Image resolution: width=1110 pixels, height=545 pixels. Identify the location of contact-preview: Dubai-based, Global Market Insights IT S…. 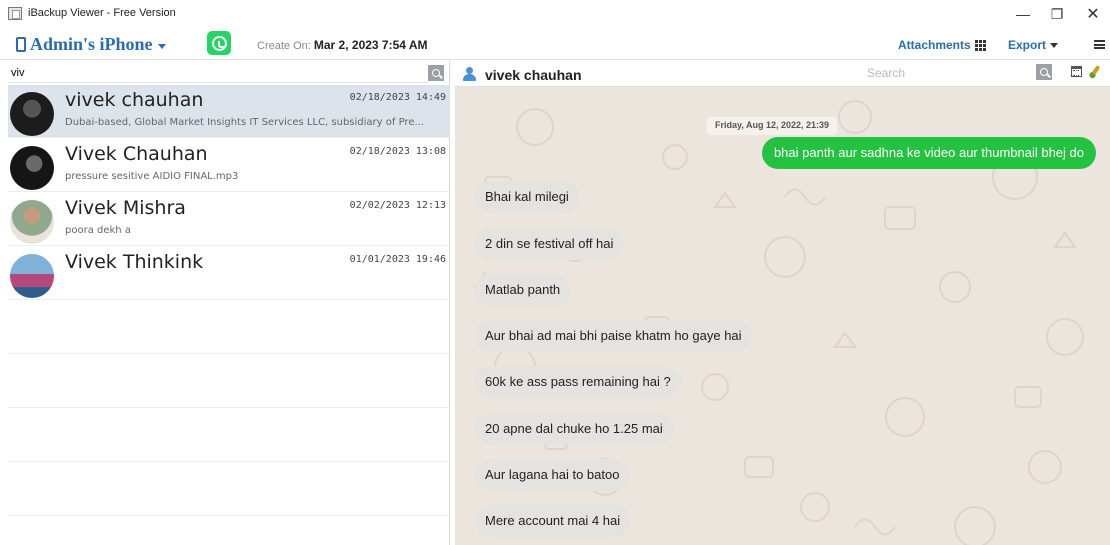
(245, 122).